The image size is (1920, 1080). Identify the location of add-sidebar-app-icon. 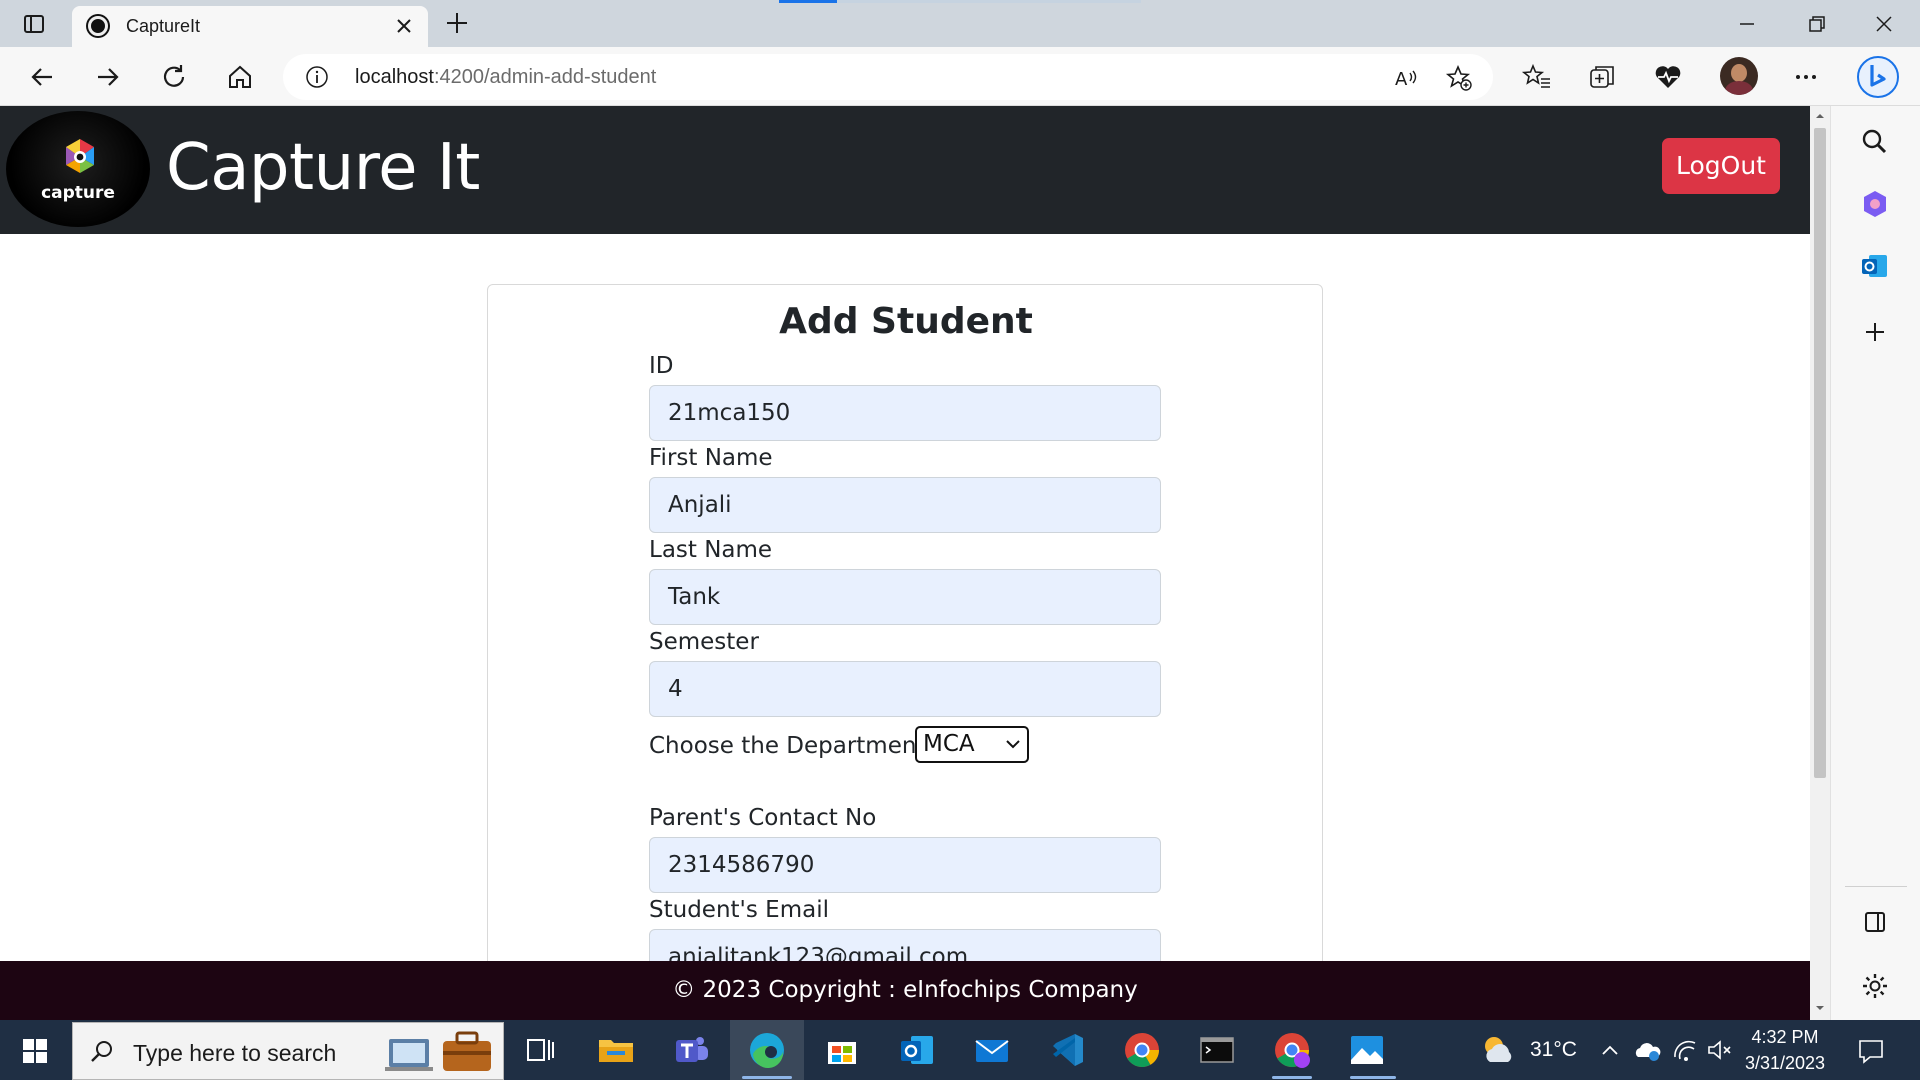
(1875, 332).